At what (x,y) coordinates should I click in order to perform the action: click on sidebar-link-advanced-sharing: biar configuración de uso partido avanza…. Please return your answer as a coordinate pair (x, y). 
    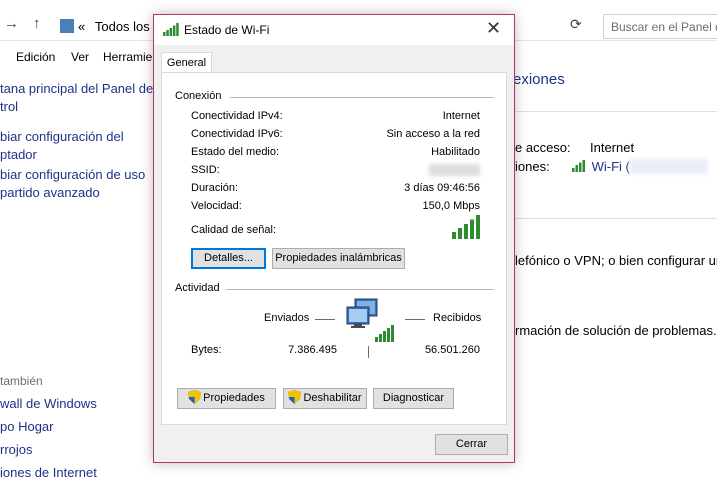
    Looking at the image, I should click on (72, 184).